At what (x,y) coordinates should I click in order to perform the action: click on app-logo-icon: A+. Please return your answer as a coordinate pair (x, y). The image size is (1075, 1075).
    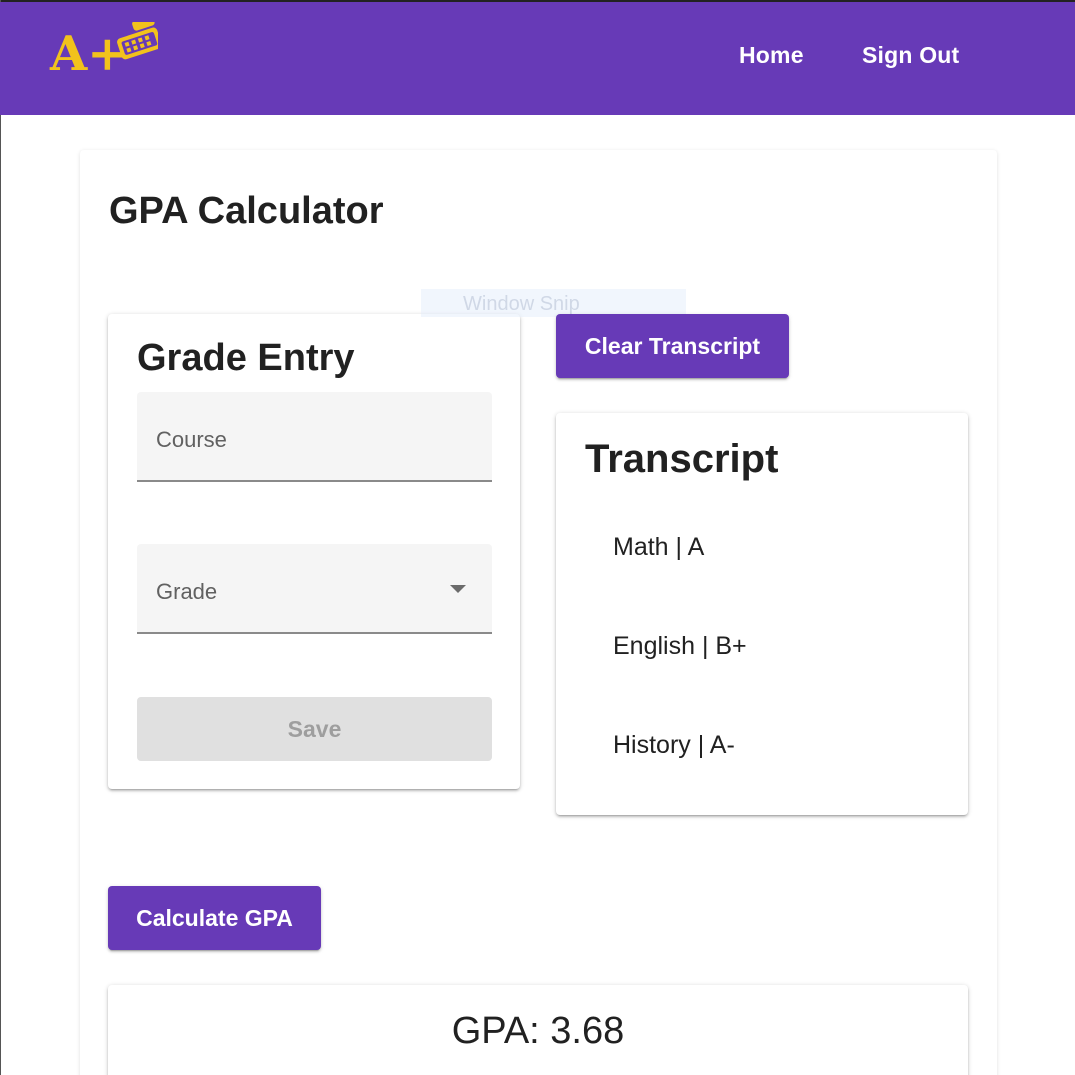
    Looking at the image, I should click on (103, 48).